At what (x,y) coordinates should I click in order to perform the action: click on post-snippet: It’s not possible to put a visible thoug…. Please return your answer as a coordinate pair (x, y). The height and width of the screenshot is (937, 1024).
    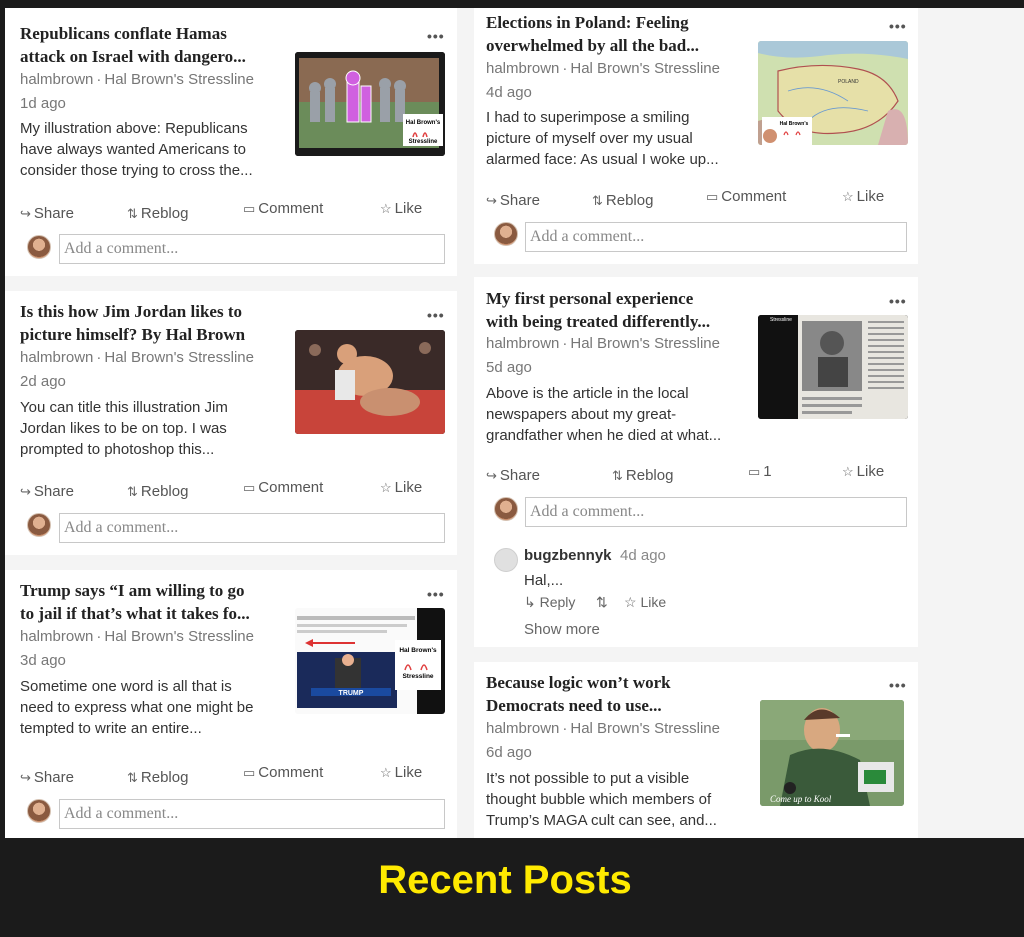
    Looking at the image, I should click on (621, 799).